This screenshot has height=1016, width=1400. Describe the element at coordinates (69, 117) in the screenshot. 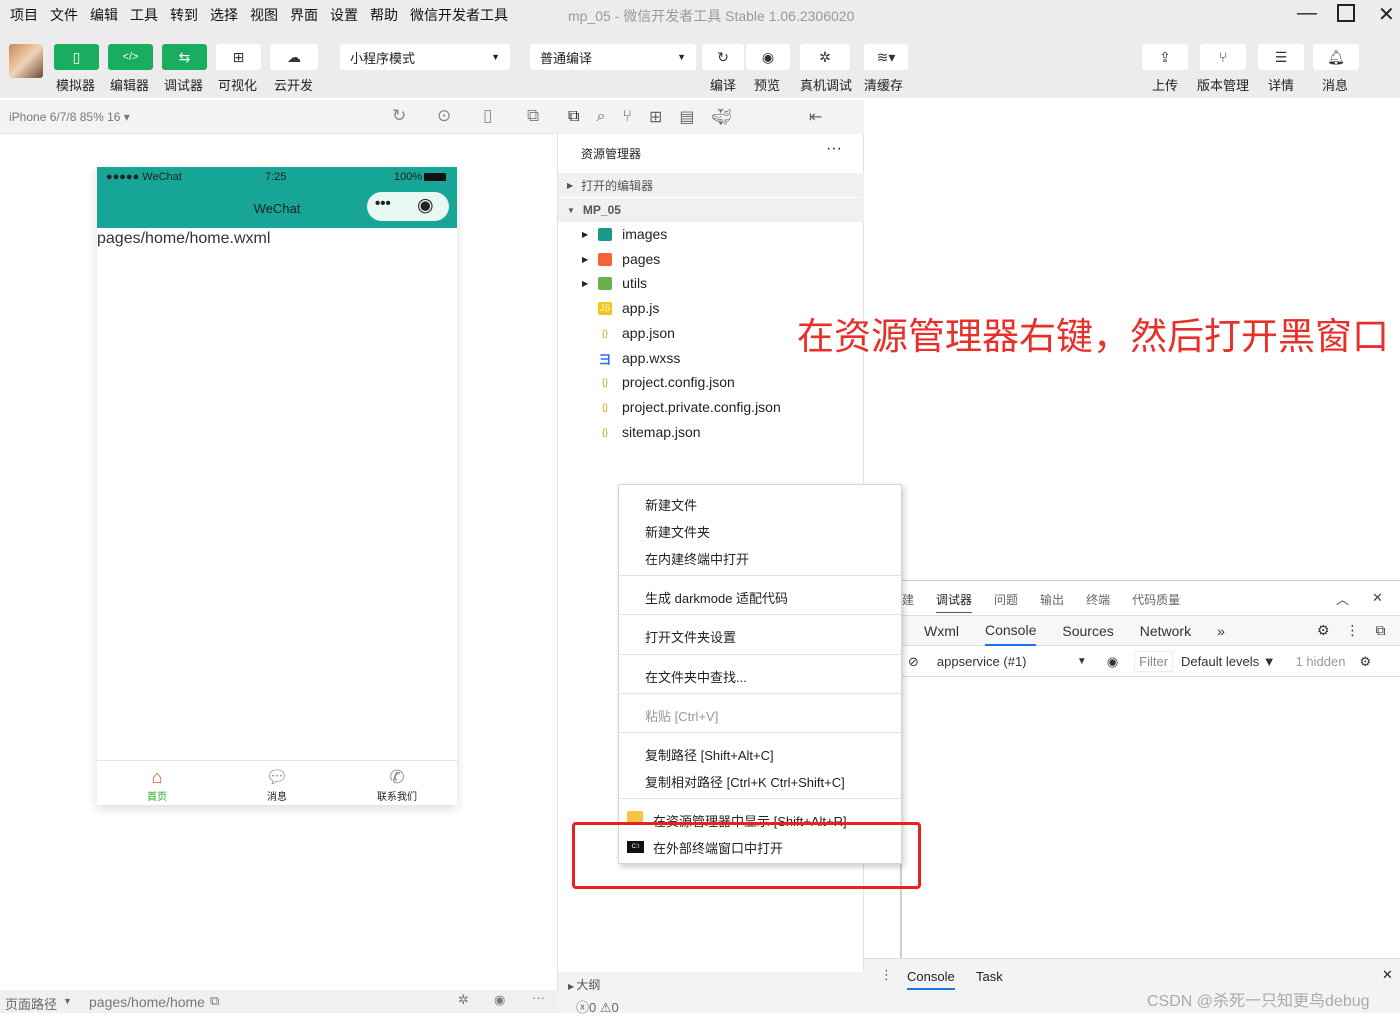

I see `device-select: iPhone 6/7/8 85% 16 ▾` at that location.